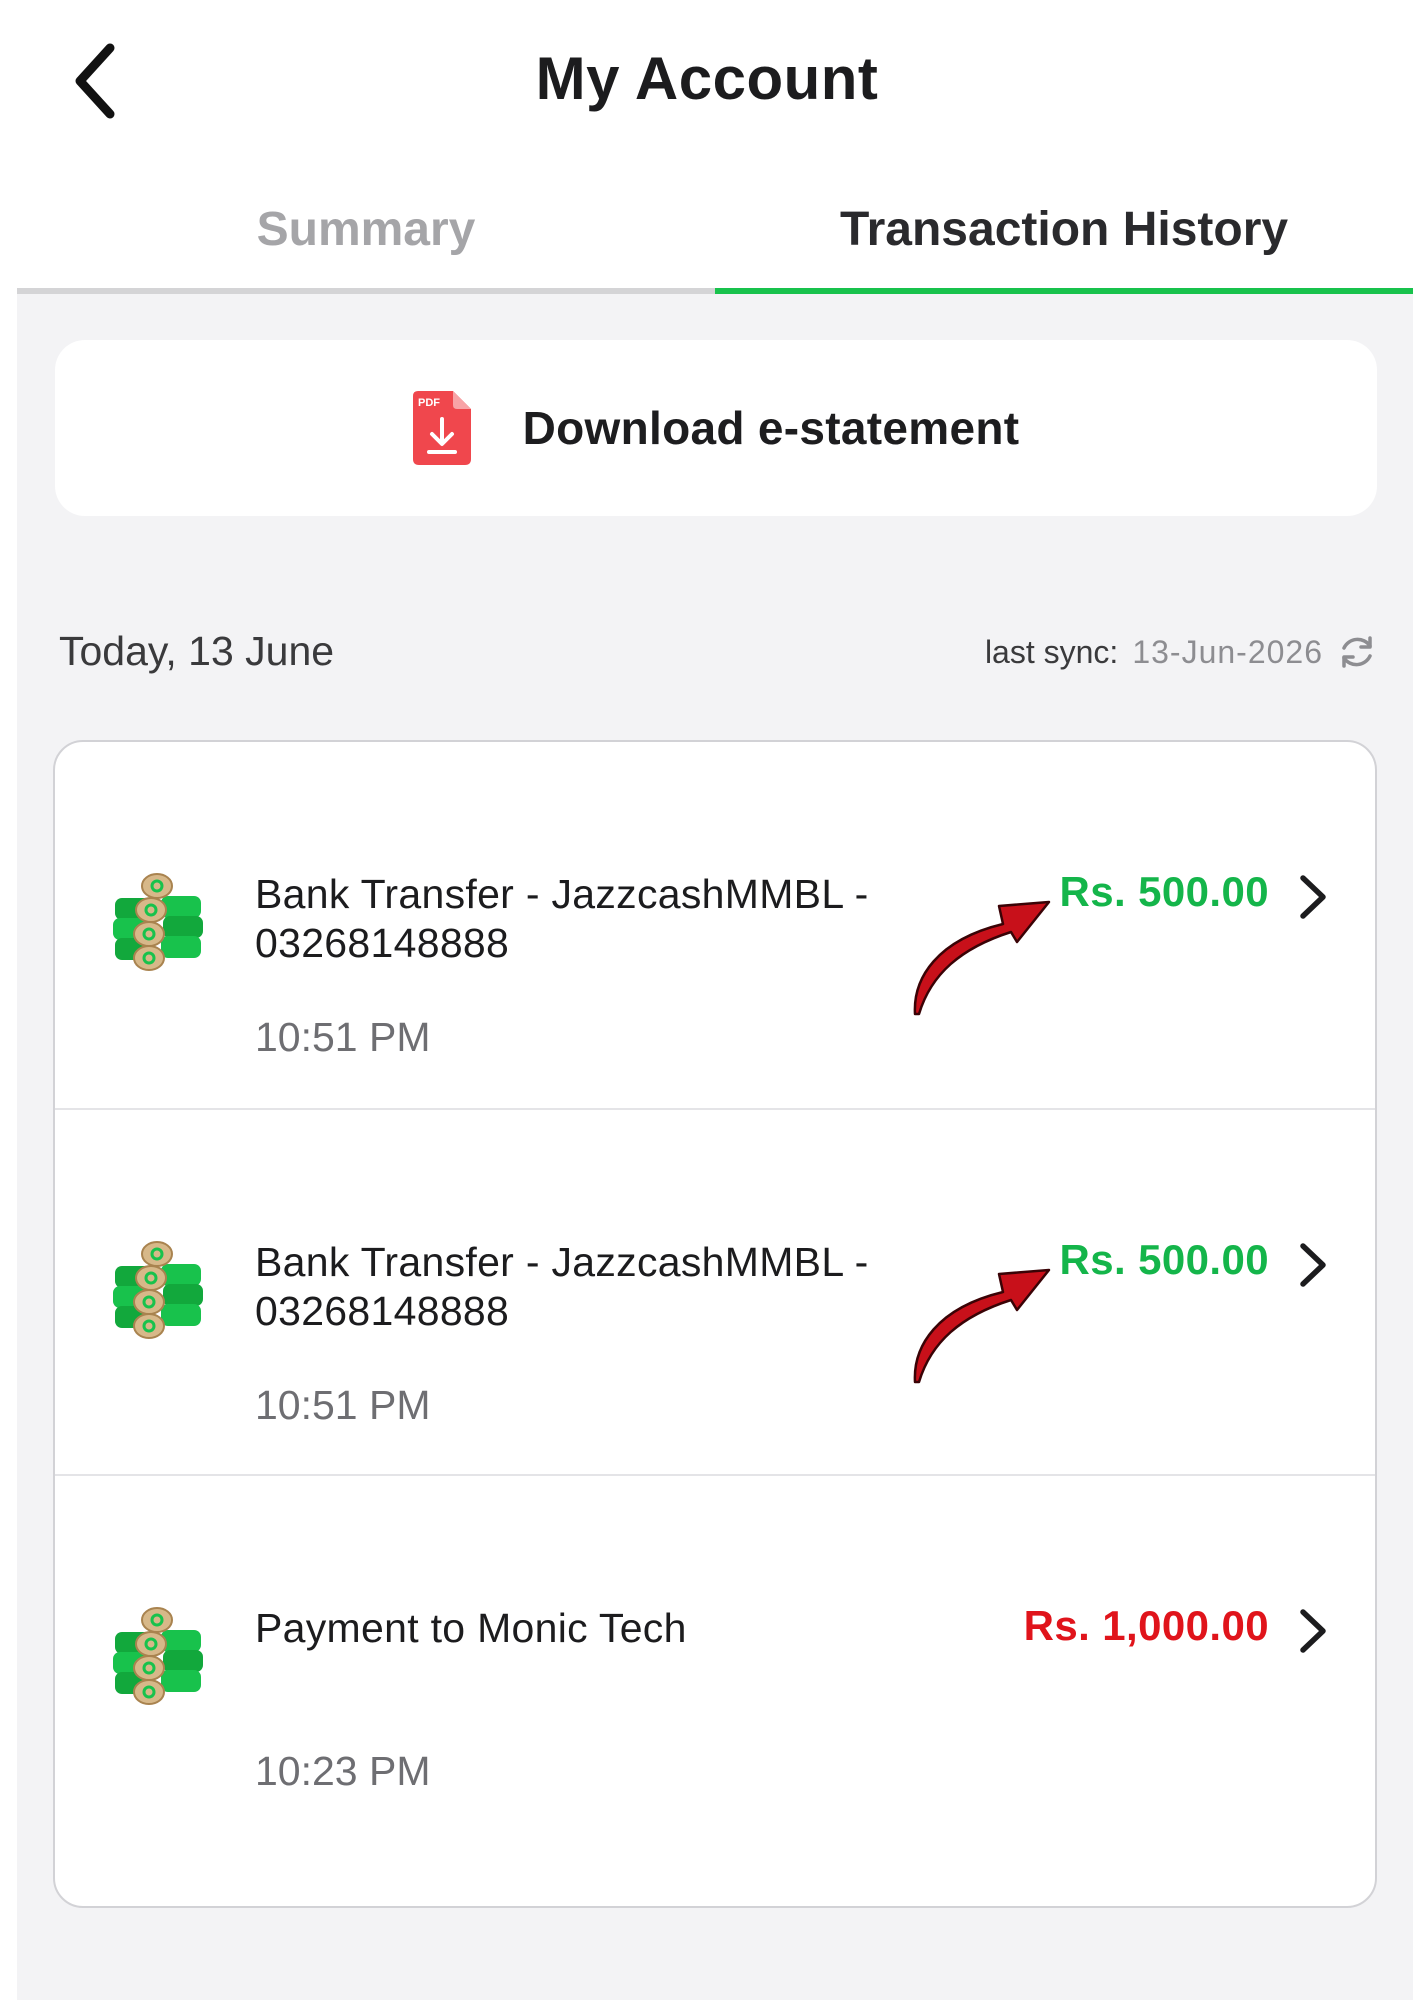 The height and width of the screenshot is (2000, 1414). I want to click on page-title: My Account, so click(707, 78).